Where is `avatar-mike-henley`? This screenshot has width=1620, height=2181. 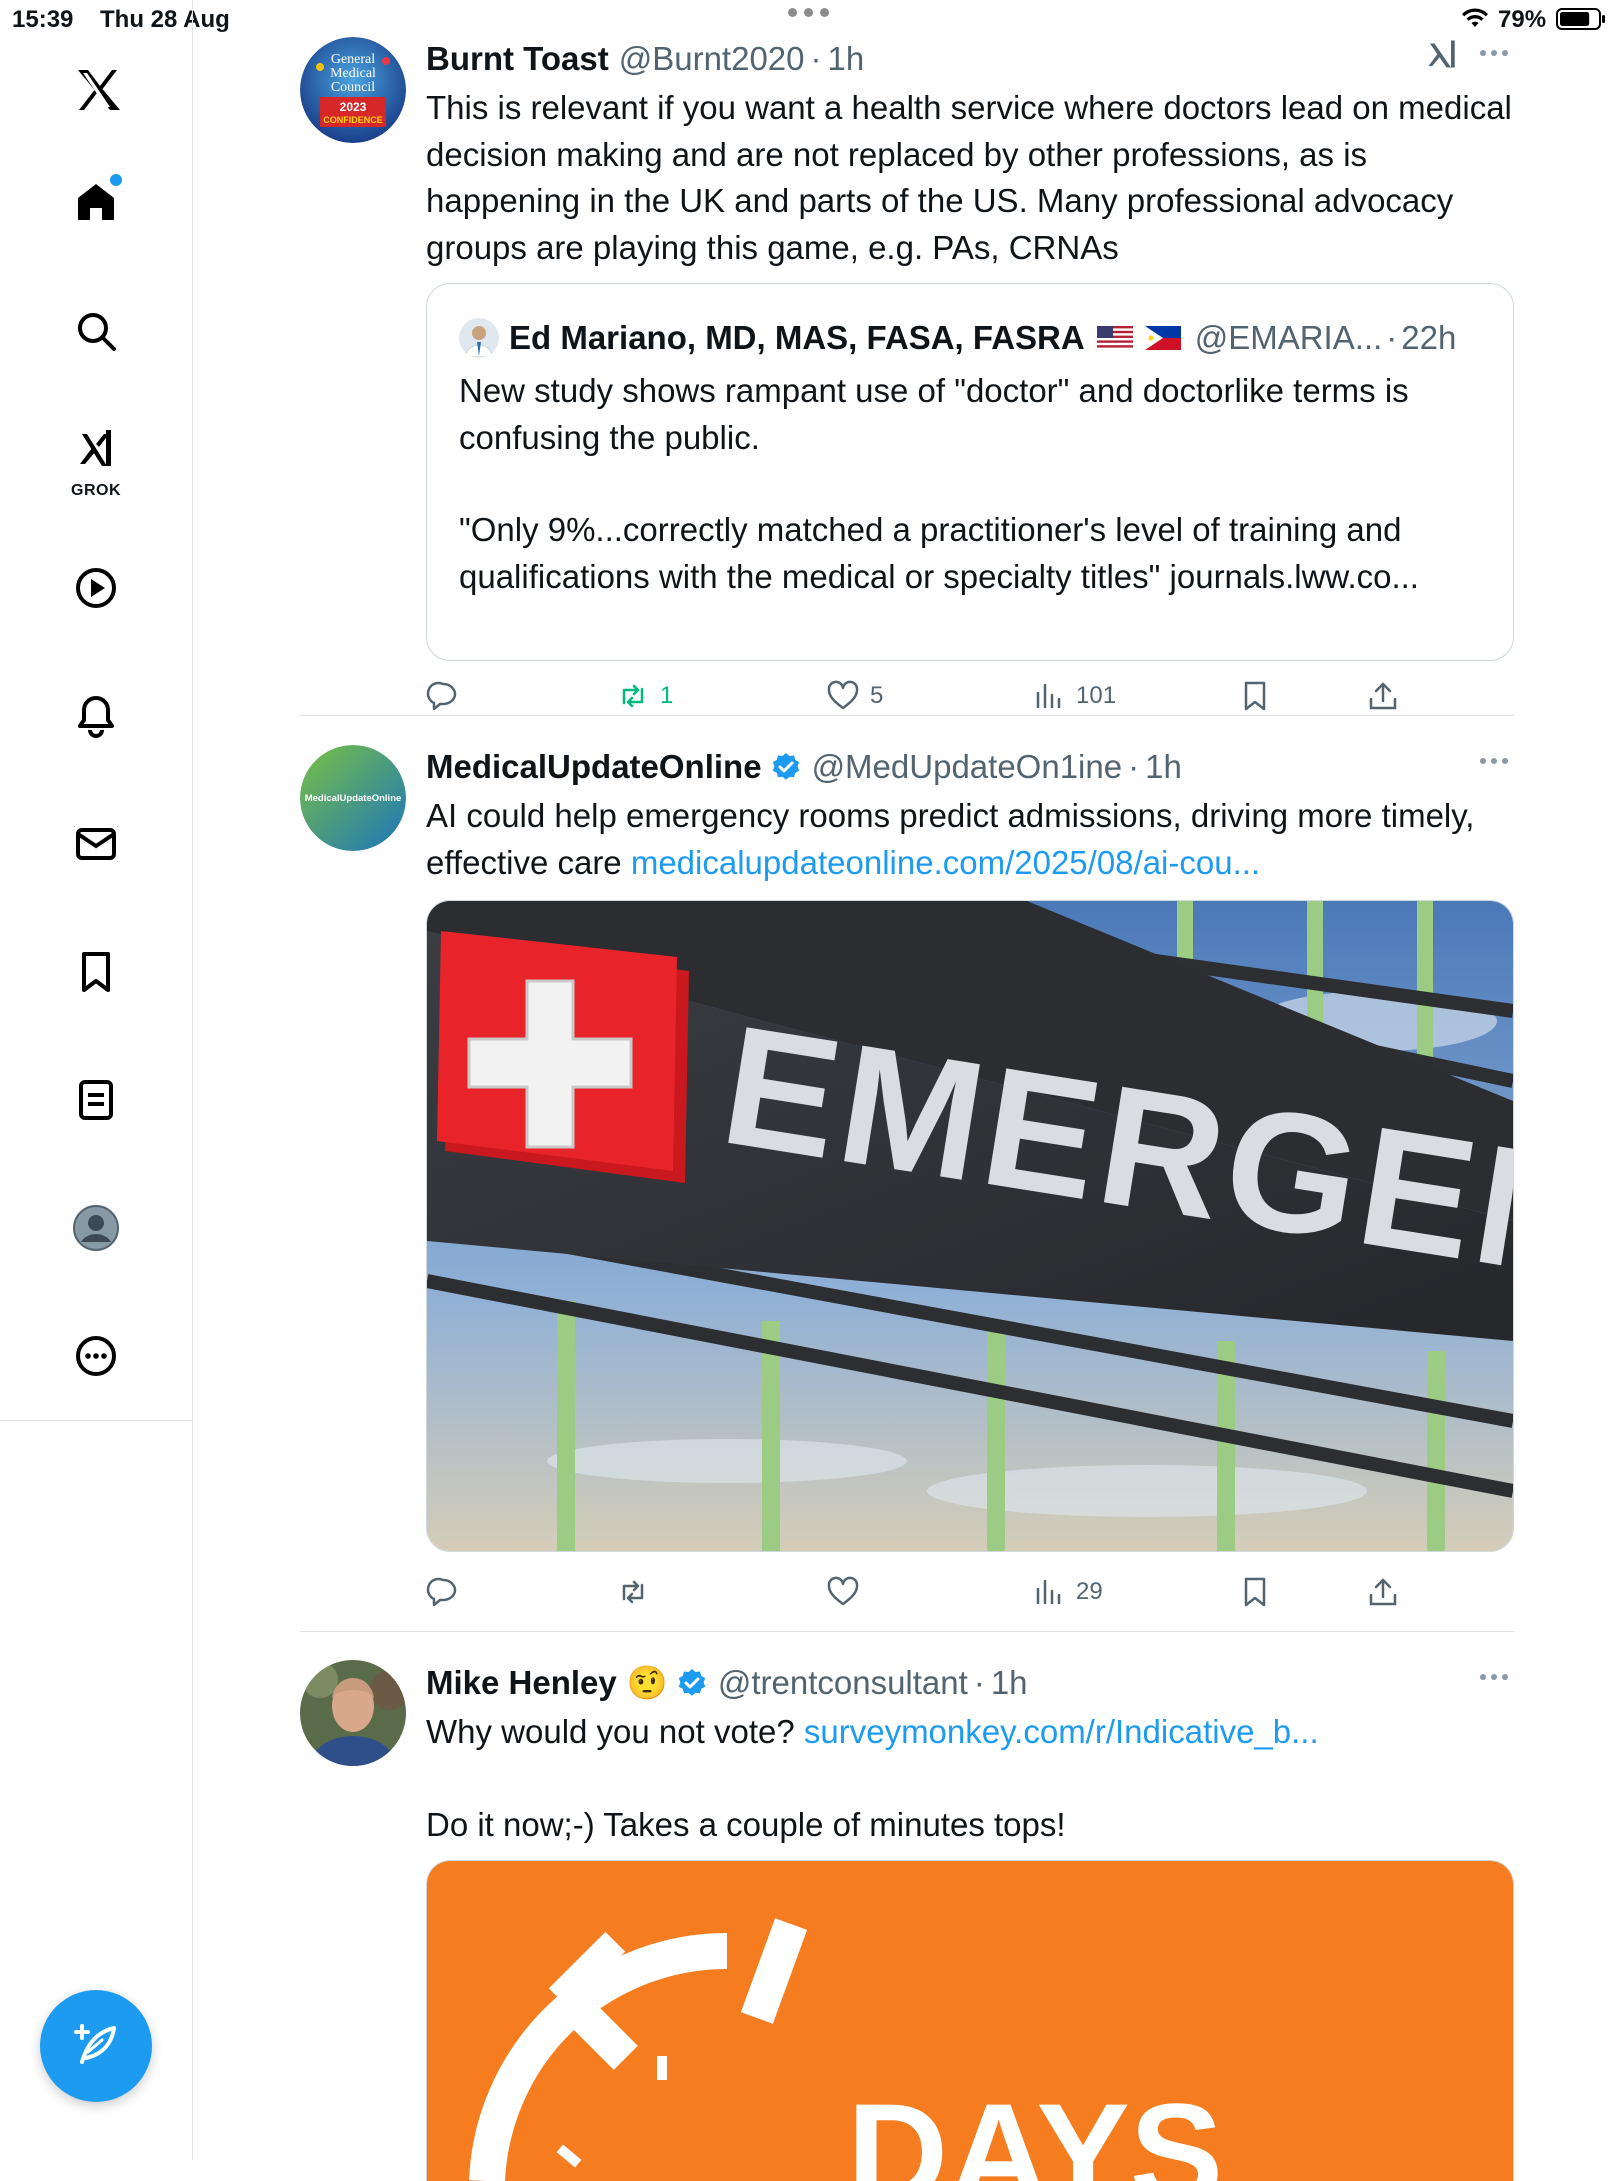 avatar-mike-henley is located at coordinates (353, 1713).